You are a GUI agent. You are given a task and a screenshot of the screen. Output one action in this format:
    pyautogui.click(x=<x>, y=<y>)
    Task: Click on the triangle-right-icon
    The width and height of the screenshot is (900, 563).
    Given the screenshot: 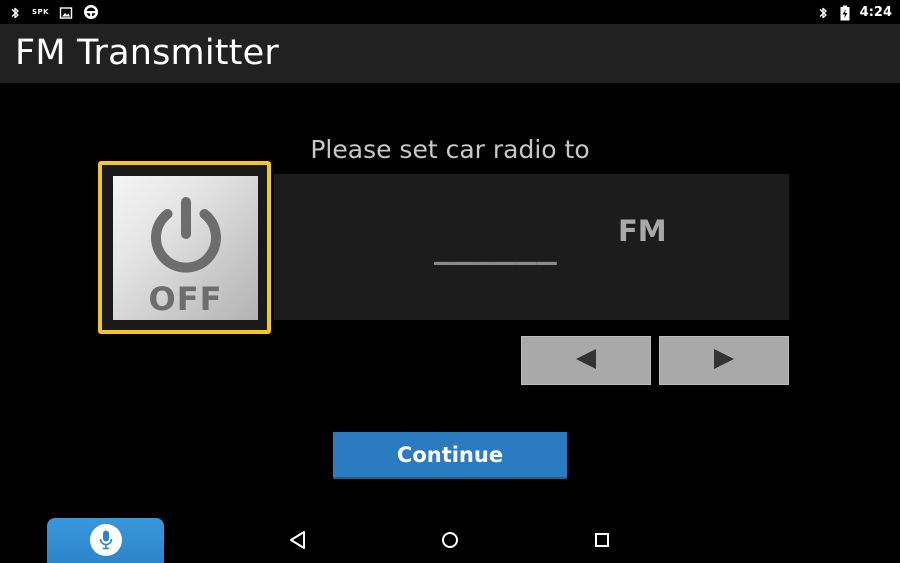 What is the action you would take?
    pyautogui.click(x=724, y=361)
    